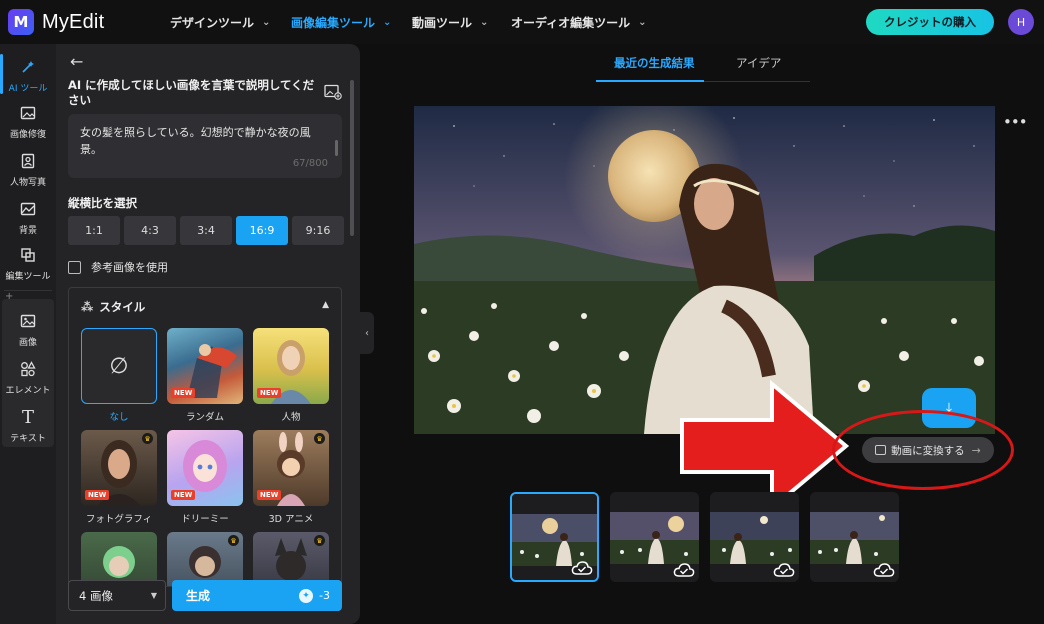 This screenshot has height=624, width=1044. Describe the element at coordinates (220, 22) in the screenshot. I see `nav-design-tools: デザインツール ⌄` at that location.